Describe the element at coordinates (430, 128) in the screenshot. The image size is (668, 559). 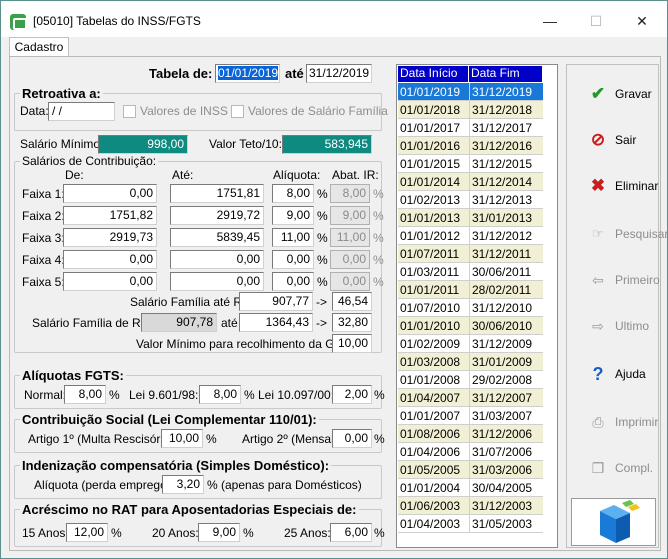
I see `cell-data-inicio: 01/01/2017` at that location.